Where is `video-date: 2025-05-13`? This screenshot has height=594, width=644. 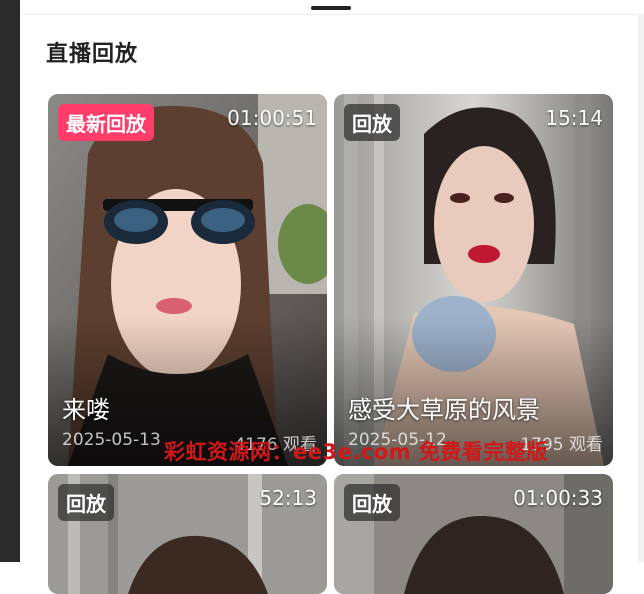
video-date: 2025-05-13 is located at coordinates (111, 440).